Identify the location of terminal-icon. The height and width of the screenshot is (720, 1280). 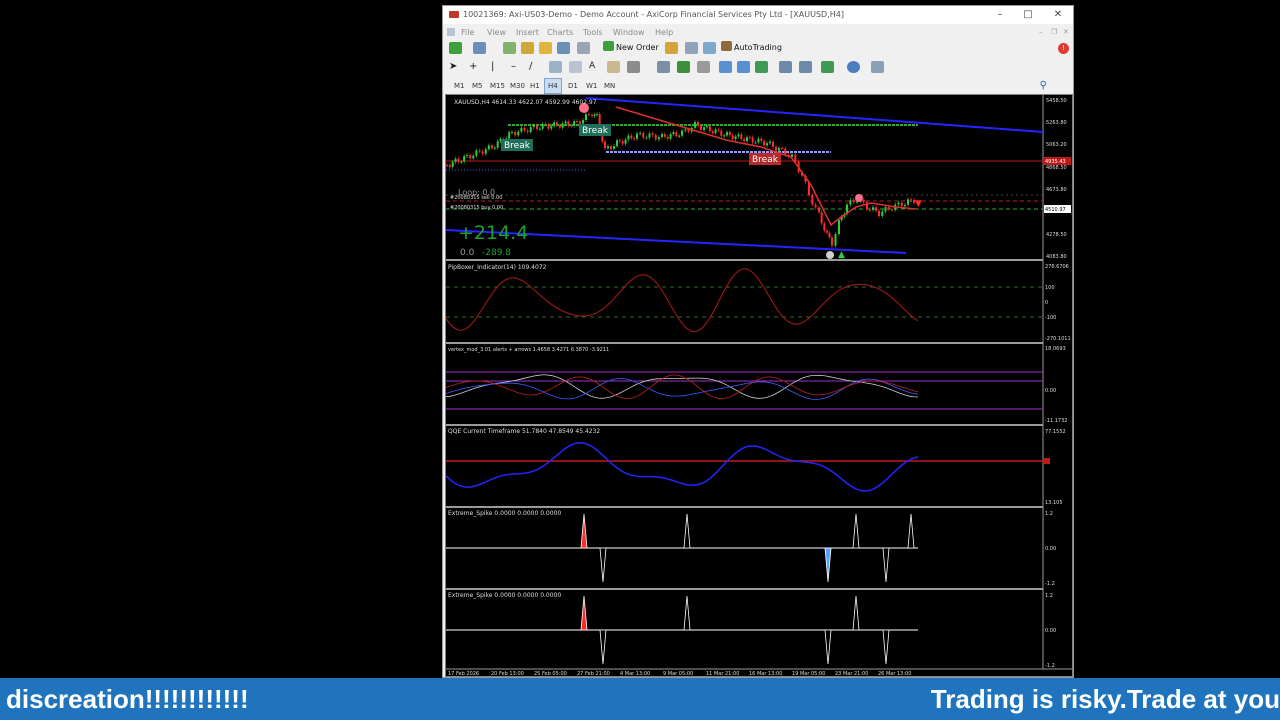
(563, 48).